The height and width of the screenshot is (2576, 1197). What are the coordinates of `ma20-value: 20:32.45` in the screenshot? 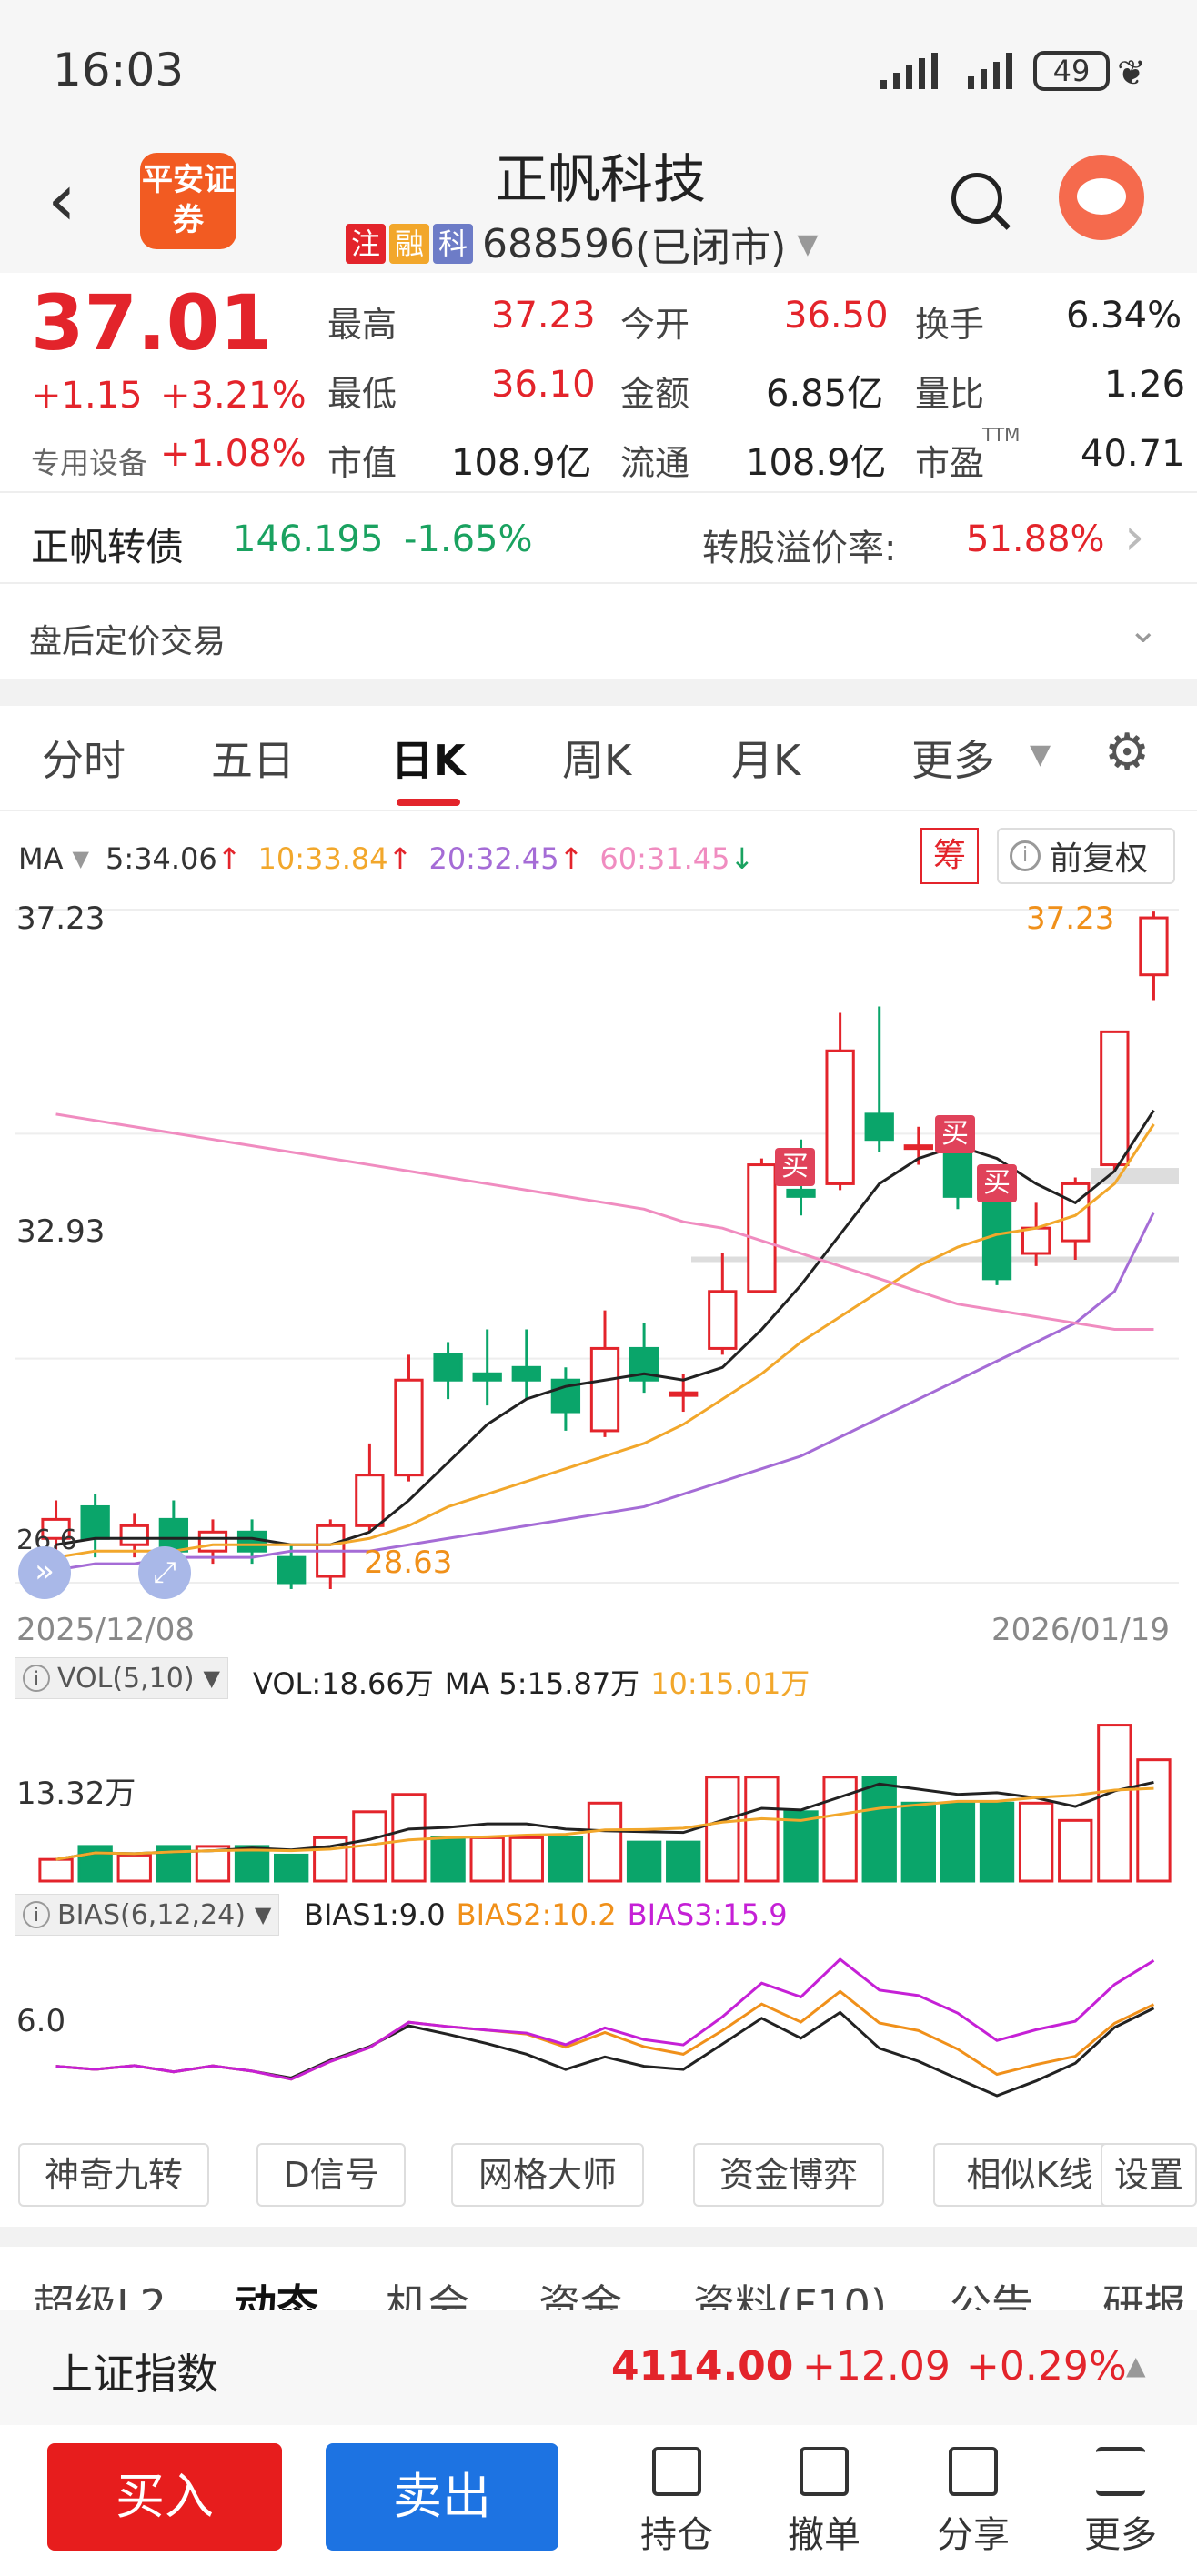 It's located at (493, 858).